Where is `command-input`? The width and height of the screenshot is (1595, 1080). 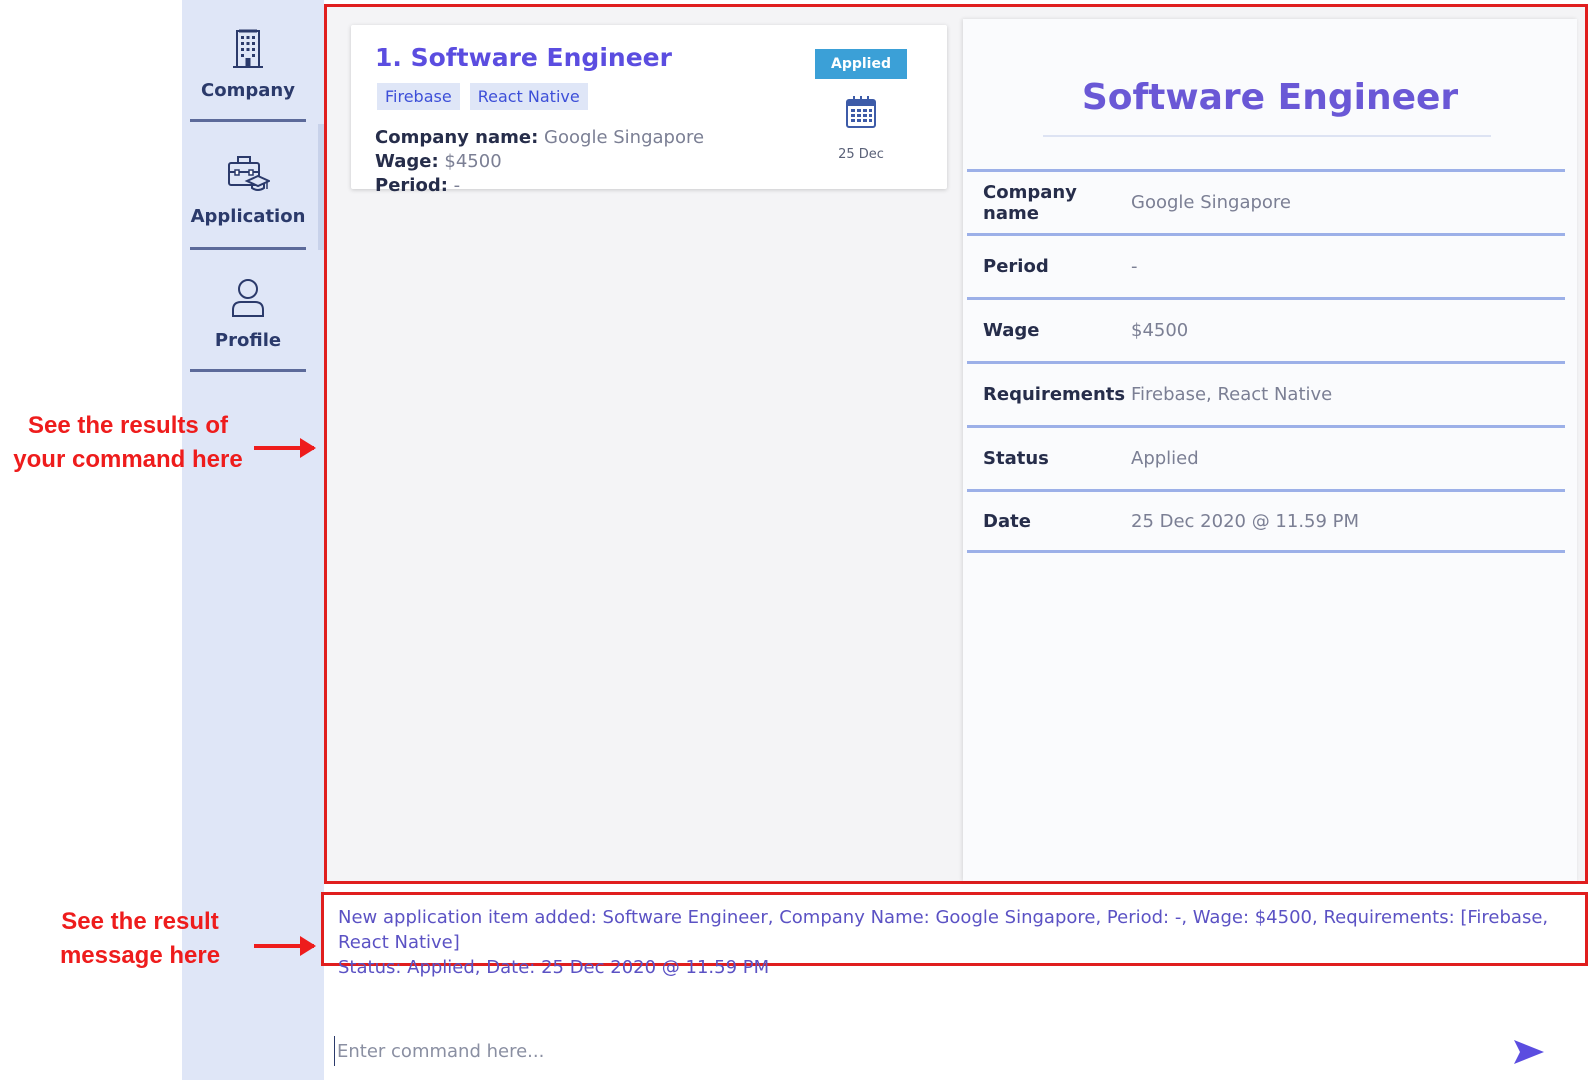
command-input is located at coordinates (884, 1051).